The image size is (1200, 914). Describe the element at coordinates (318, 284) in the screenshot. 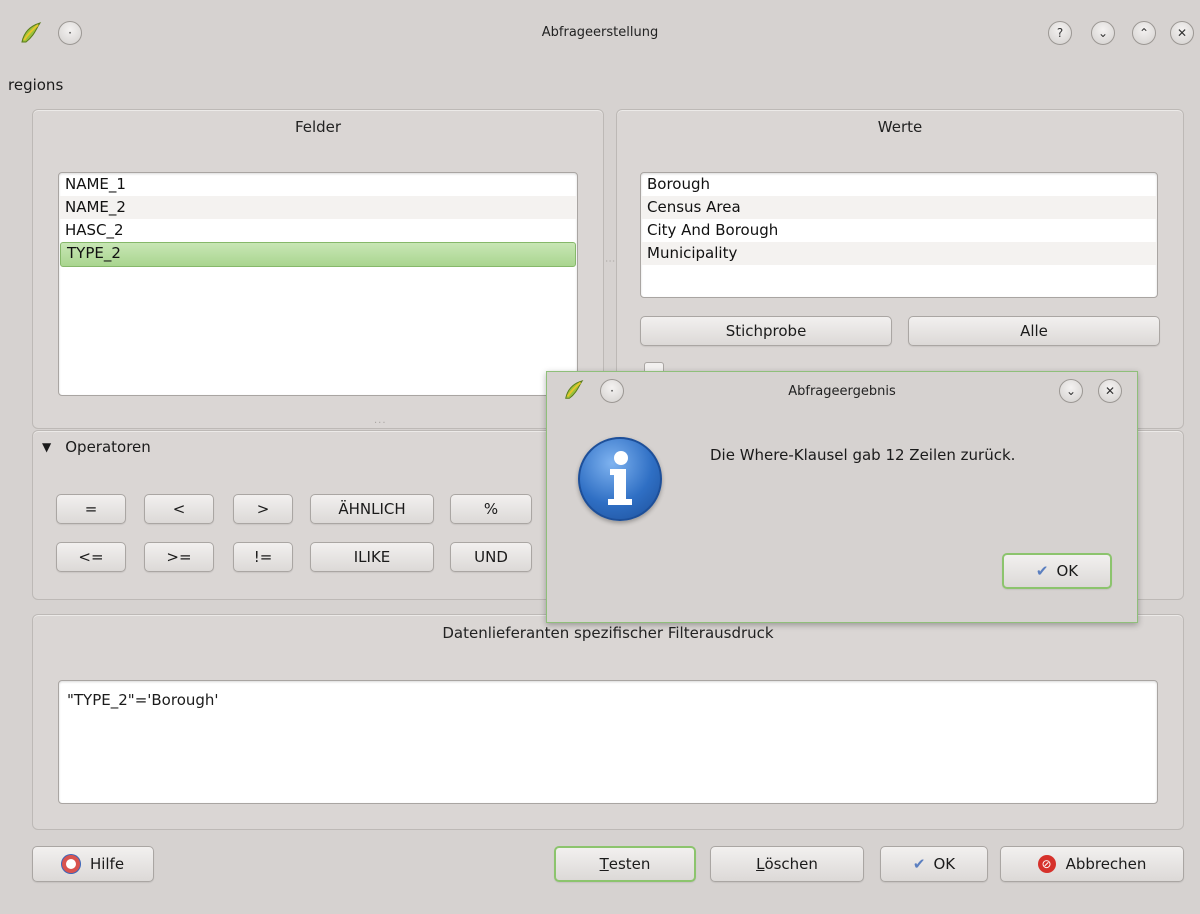

I see `fields-list: NAME_1 NAME_2 HASC_2 TYPE_2` at that location.